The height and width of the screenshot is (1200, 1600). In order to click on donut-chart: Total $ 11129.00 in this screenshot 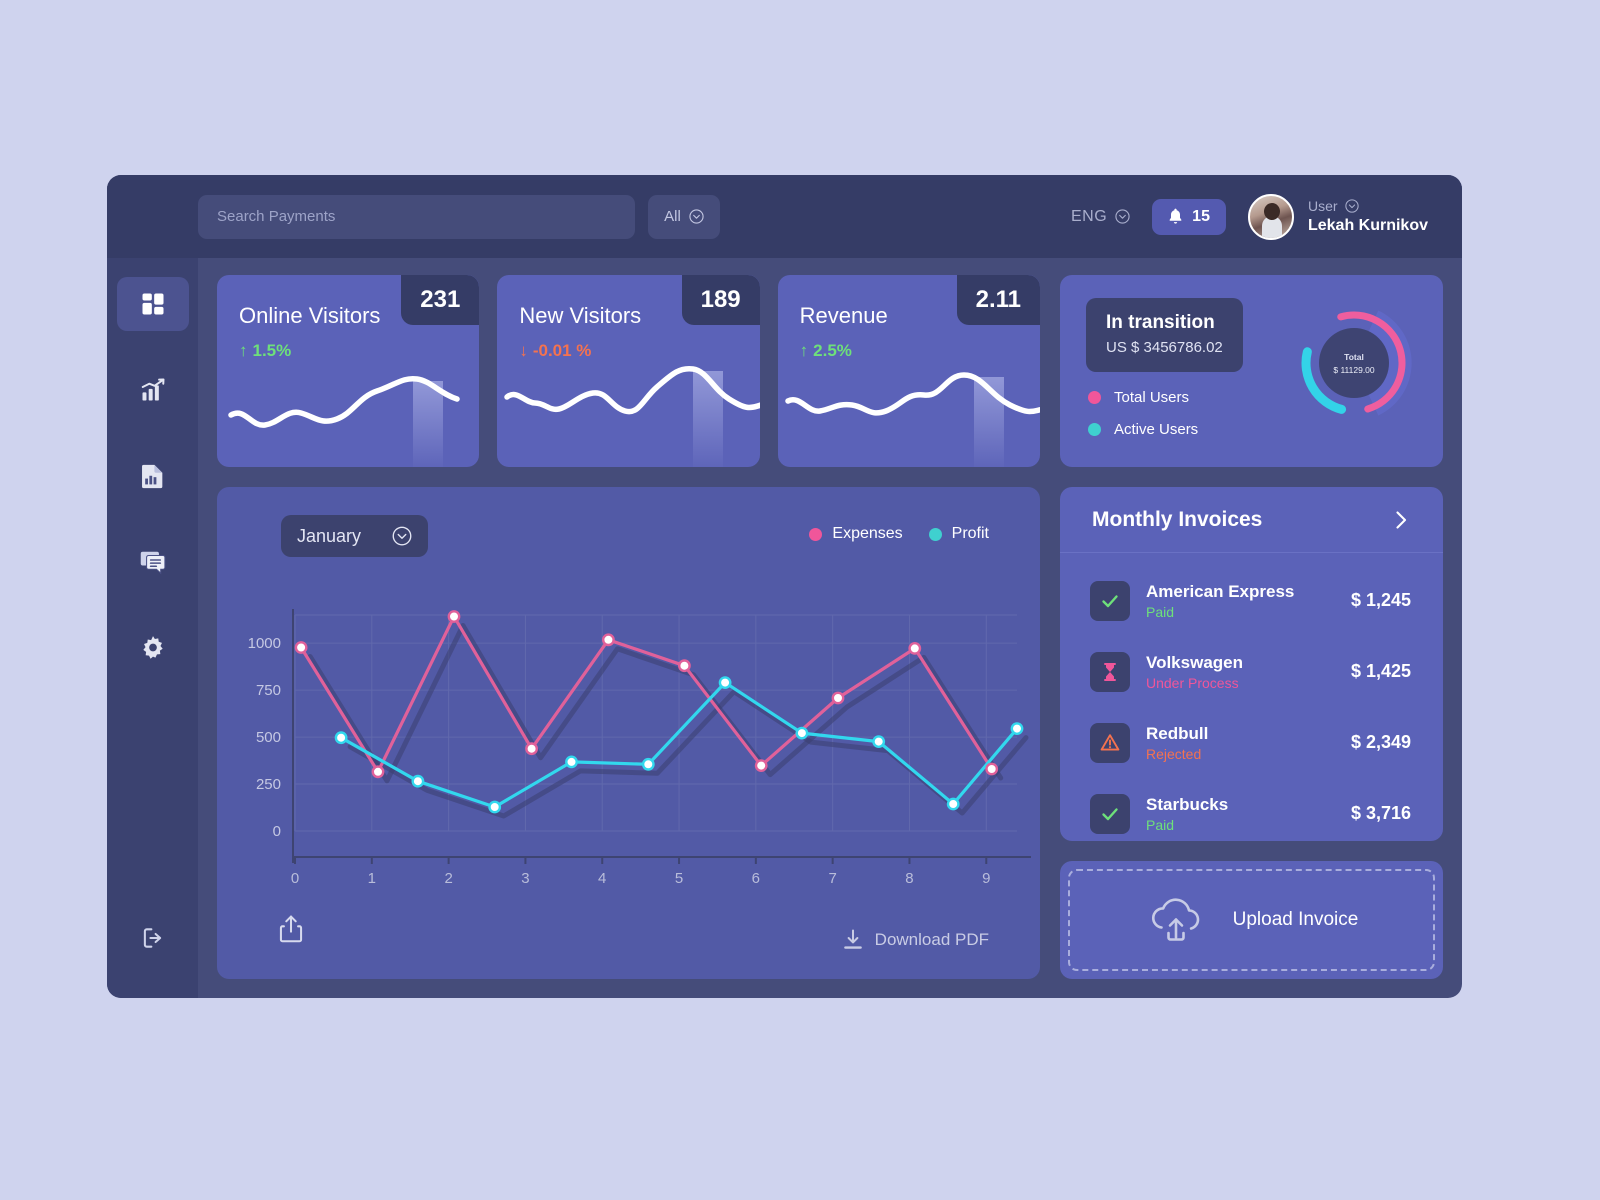, I will do `click(1356, 363)`.